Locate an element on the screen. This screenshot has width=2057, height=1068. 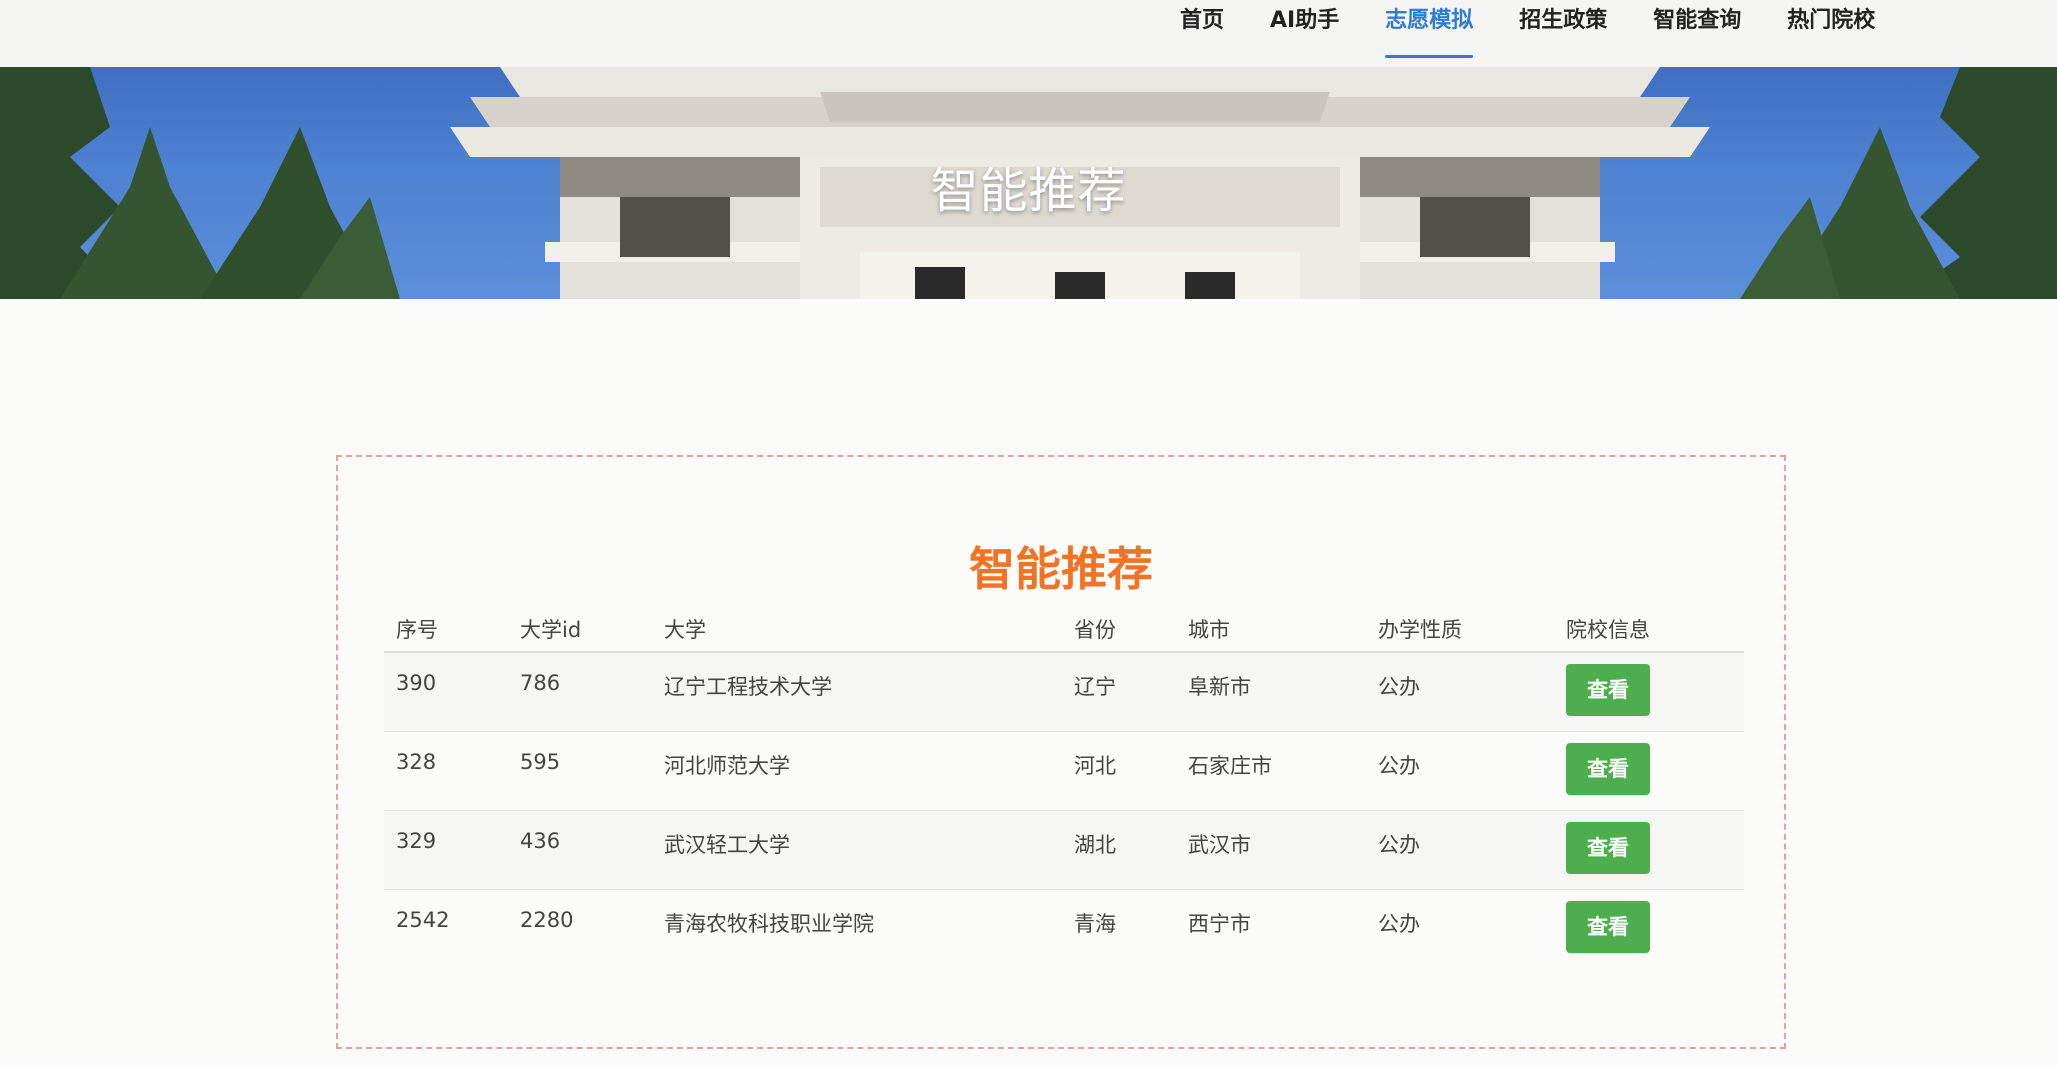
cell-province: 河北 is located at coordinates (1095, 766).